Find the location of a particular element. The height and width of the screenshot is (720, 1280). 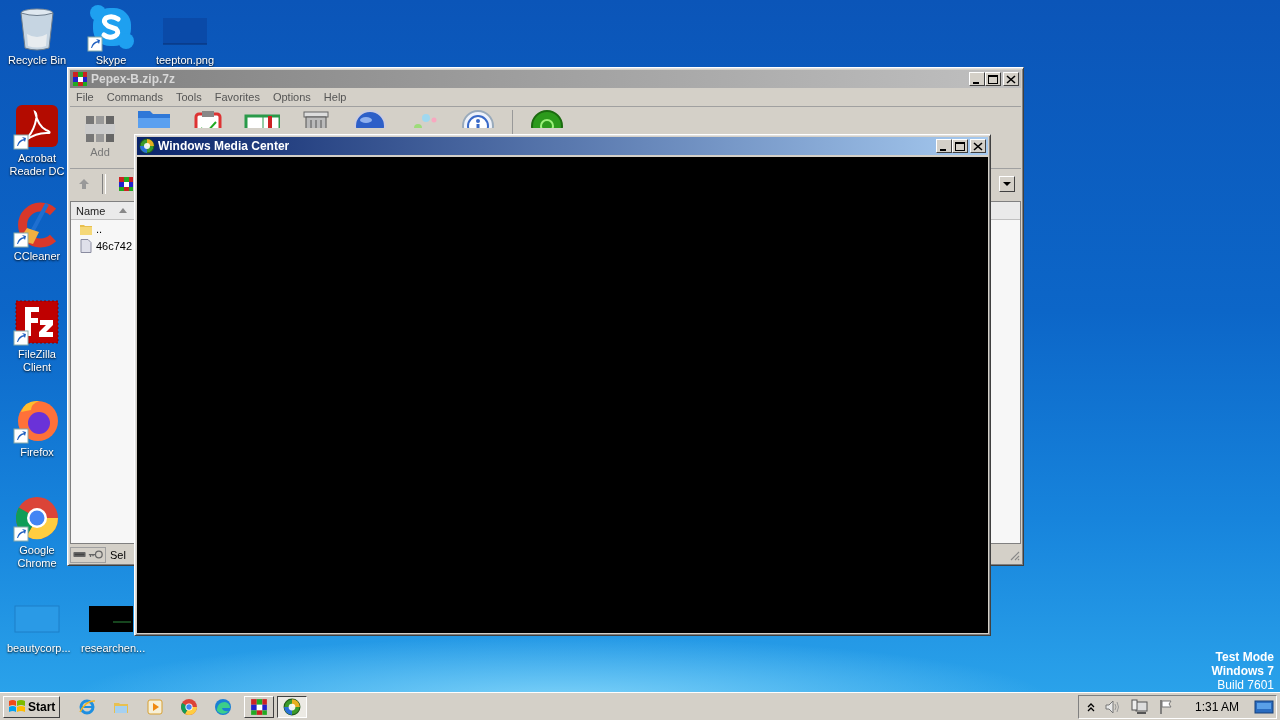

dropdown-button is located at coordinates (1007, 184).